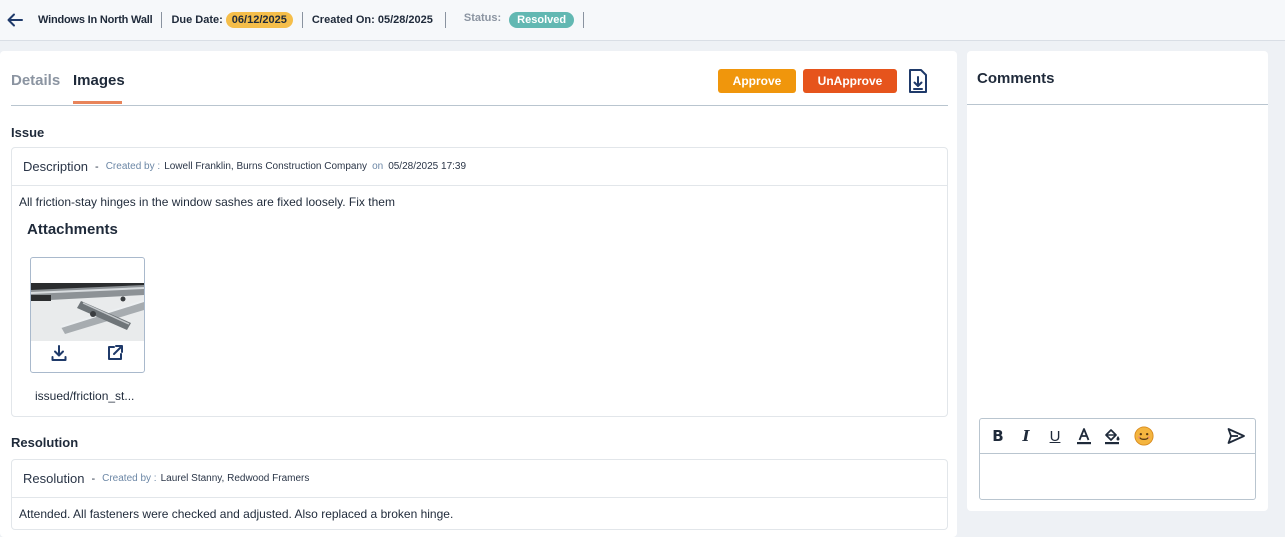 The width and height of the screenshot is (1285, 537). I want to click on font-color-icon, so click(1084, 436).